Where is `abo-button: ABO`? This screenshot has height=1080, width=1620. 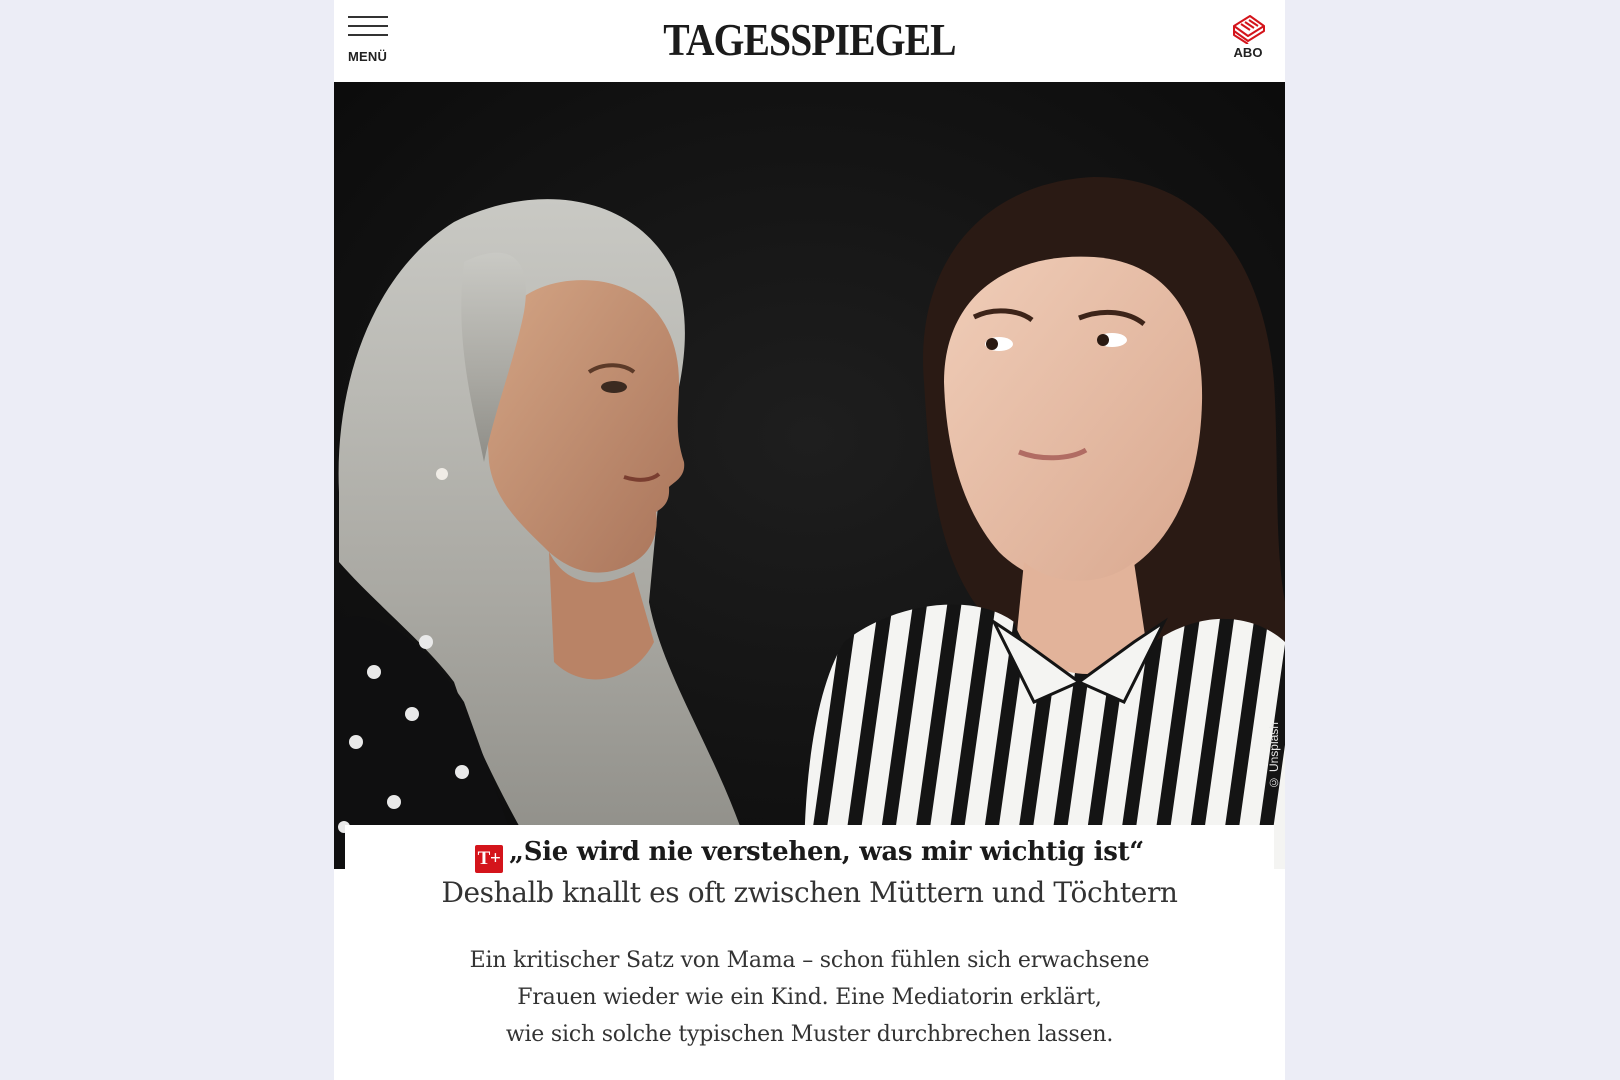
abo-button: ABO is located at coordinates (1248, 40).